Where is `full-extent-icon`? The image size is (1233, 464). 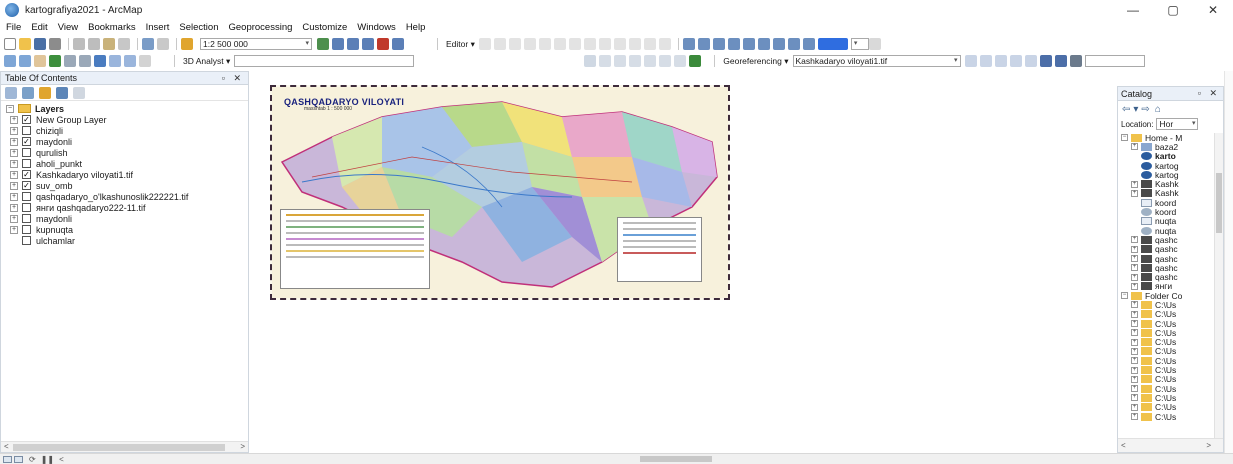 full-extent-icon is located at coordinates (55, 61).